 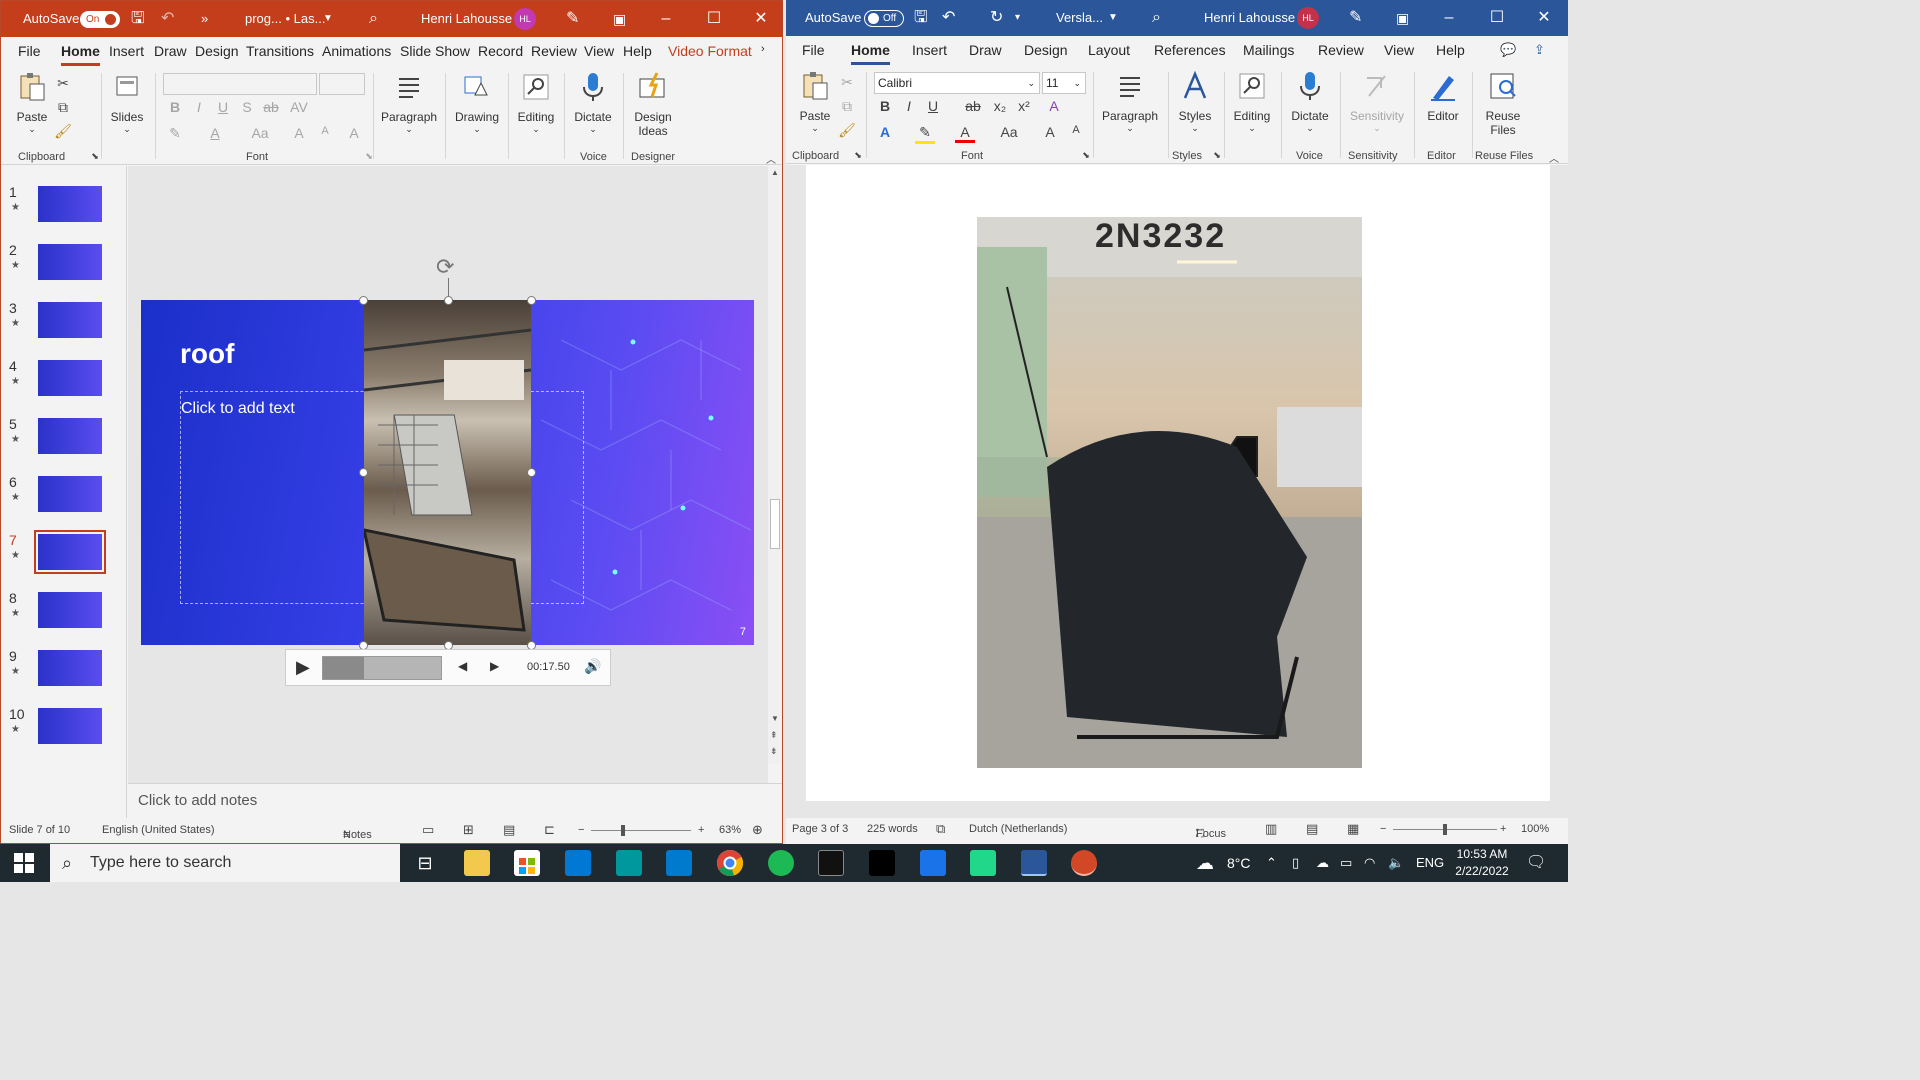 I want to click on minimize-button: –, so click(x=666, y=19).